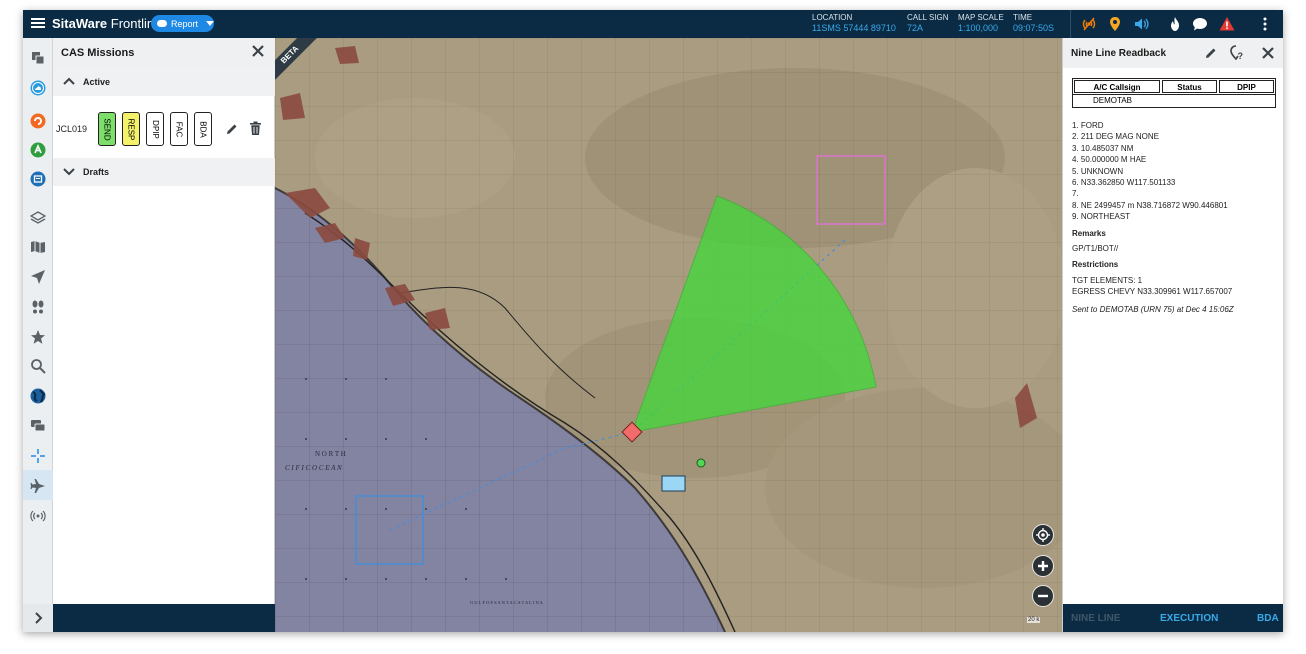 Image resolution: width=1306 pixels, height=654 pixels. I want to click on active-section-toggle: Active, so click(164, 82).